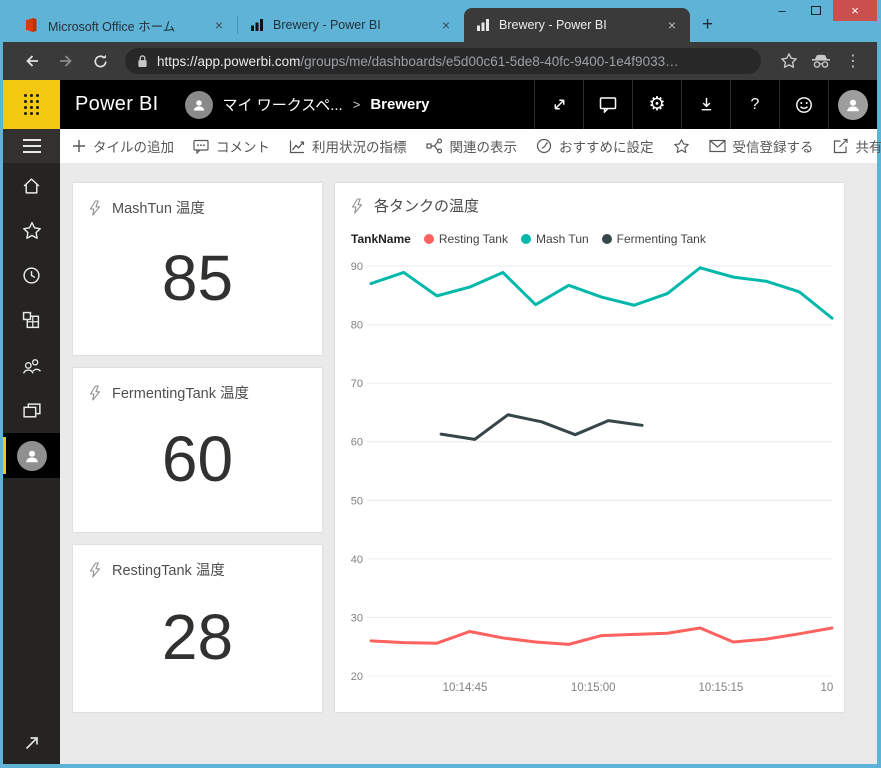 This screenshot has height=768, width=881. I want to click on tile-restingtank: RestingTank 温度 28, so click(197, 628).